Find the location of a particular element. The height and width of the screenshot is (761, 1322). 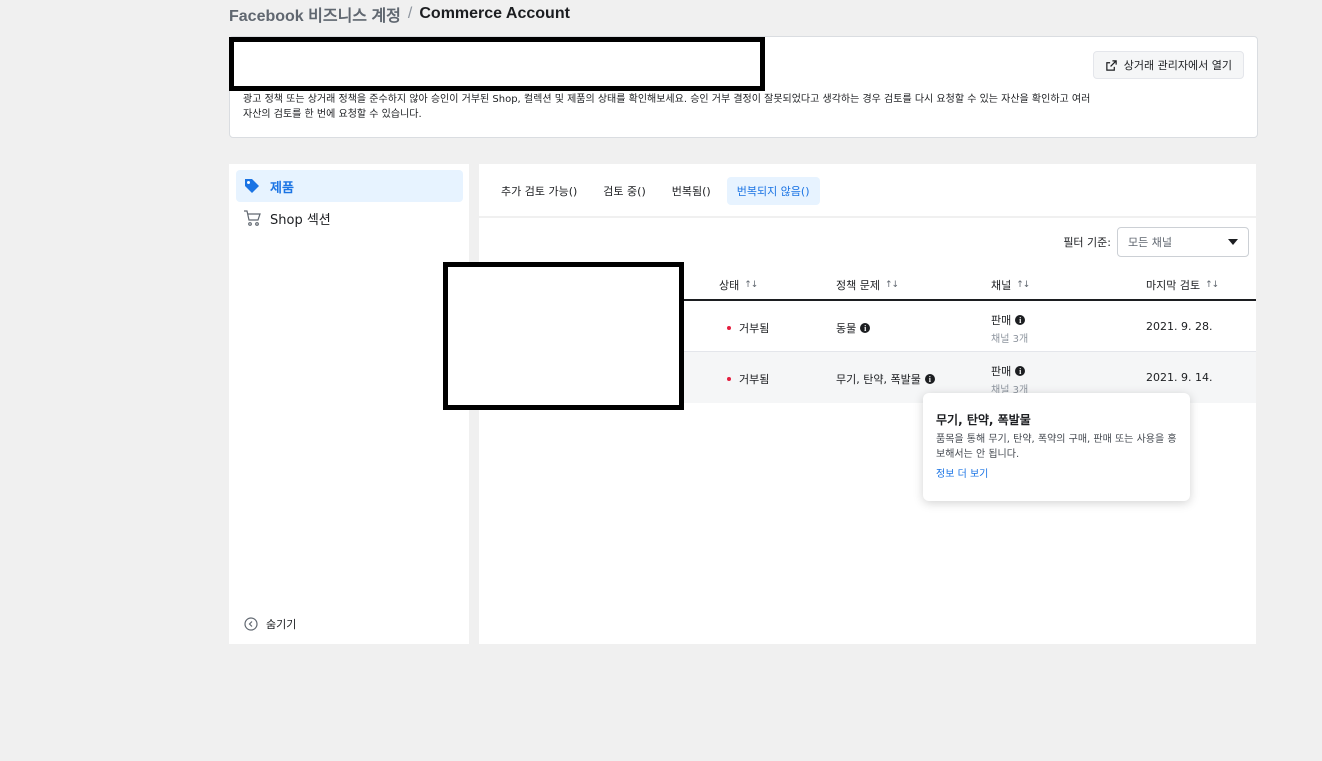

column-label: 상태 is located at coordinates (729, 285).